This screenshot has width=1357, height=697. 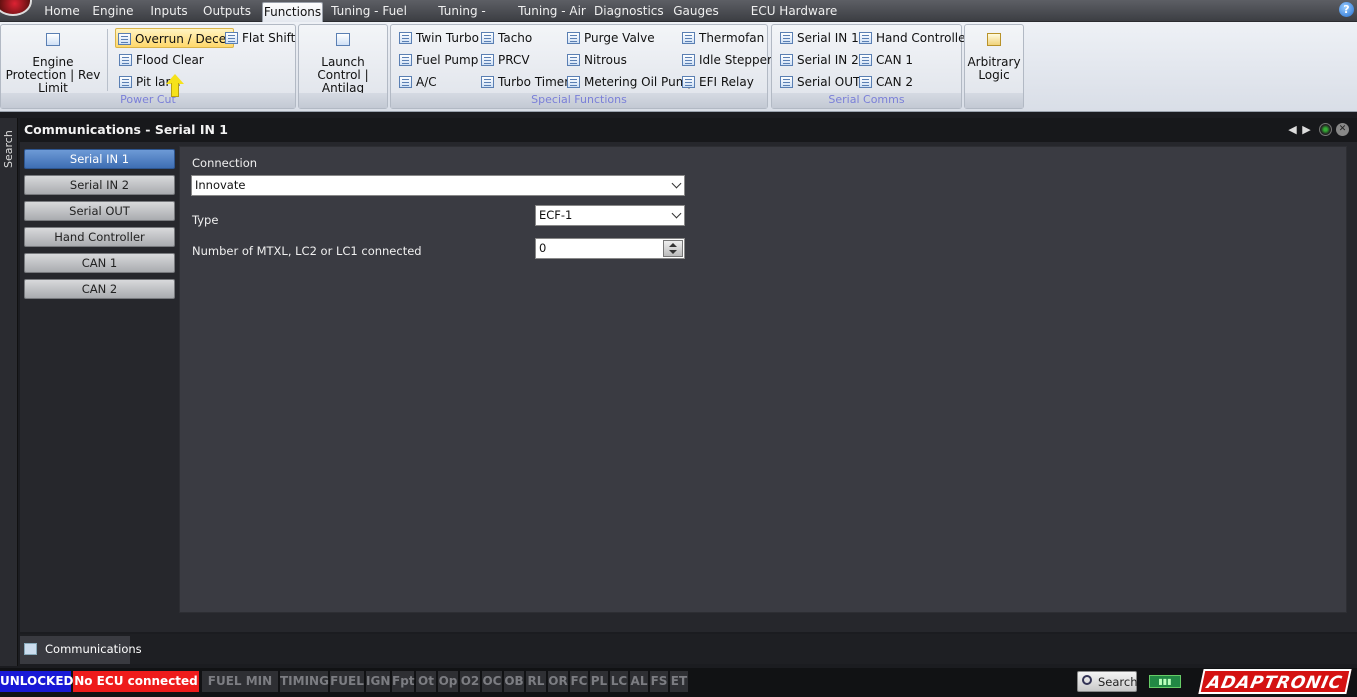 What do you see at coordinates (610, 215) in the screenshot?
I see `type-select: ECF-1` at bounding box center [610, 215].